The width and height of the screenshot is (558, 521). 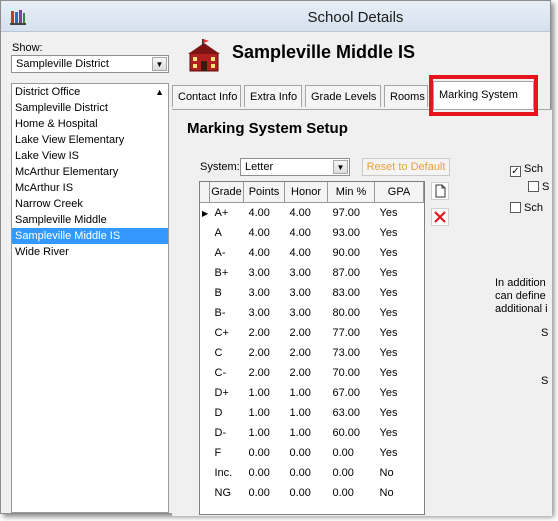 What do you see at coordinates (227, 373) in the screenshot?
I see `cell-grade: C-` at bounding box center [227, 373].